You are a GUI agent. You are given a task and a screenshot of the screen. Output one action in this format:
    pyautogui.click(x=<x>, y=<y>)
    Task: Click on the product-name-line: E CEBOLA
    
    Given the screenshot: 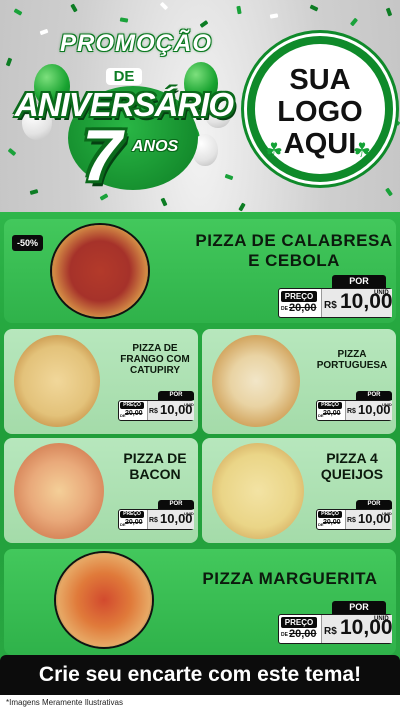 What is the action you would take?
    pyautogui.click(x=294, y=260)
    